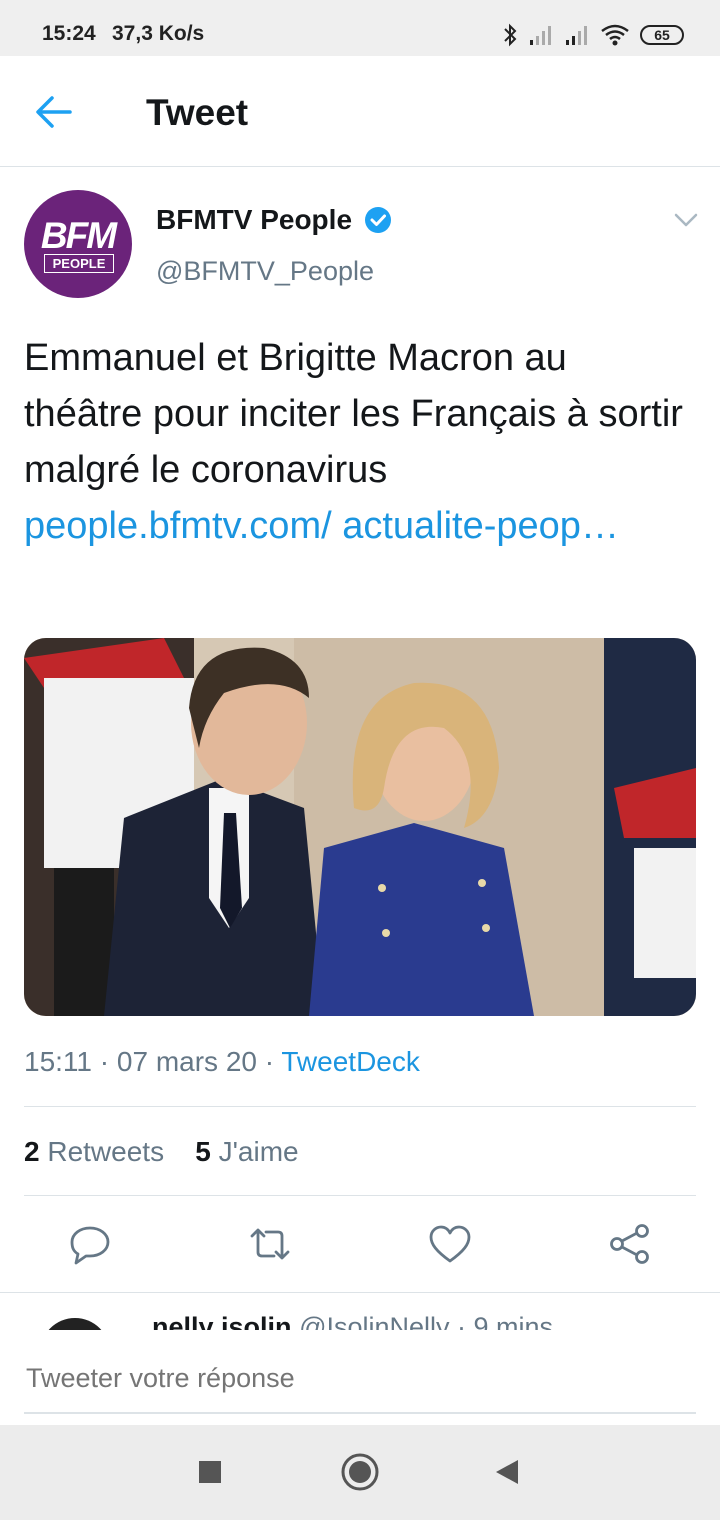  I want to click on tweet-meta: 15:11 · 07 mars 20 · TweetDeck, so click(222, 1061).